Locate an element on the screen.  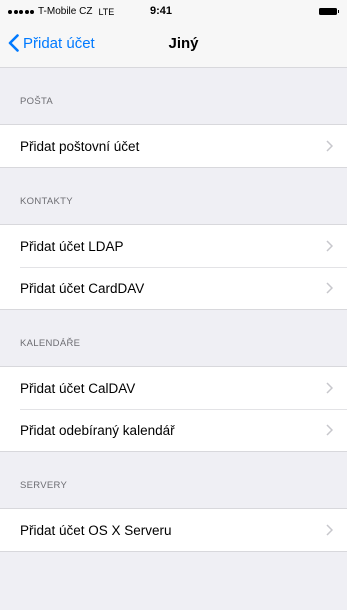
add-mail-account-row: Přidat poštovní účet is located at coordinates (173, 146).